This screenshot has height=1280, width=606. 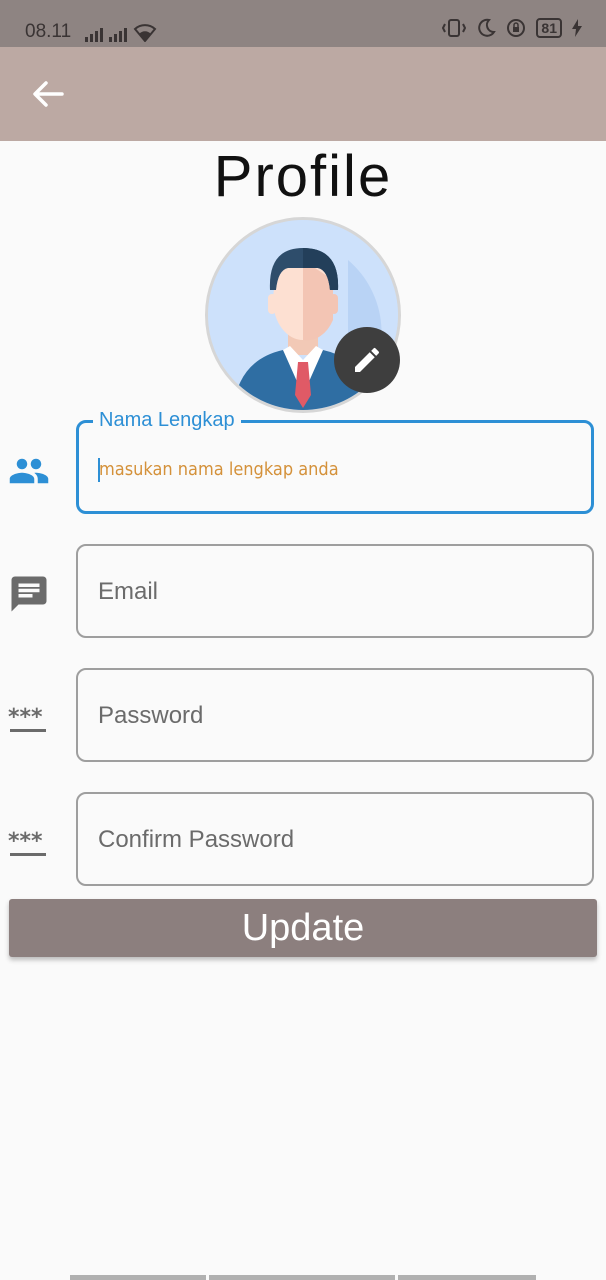 I want to click on confirm-password-row: ***, so click(x=303, y=841).